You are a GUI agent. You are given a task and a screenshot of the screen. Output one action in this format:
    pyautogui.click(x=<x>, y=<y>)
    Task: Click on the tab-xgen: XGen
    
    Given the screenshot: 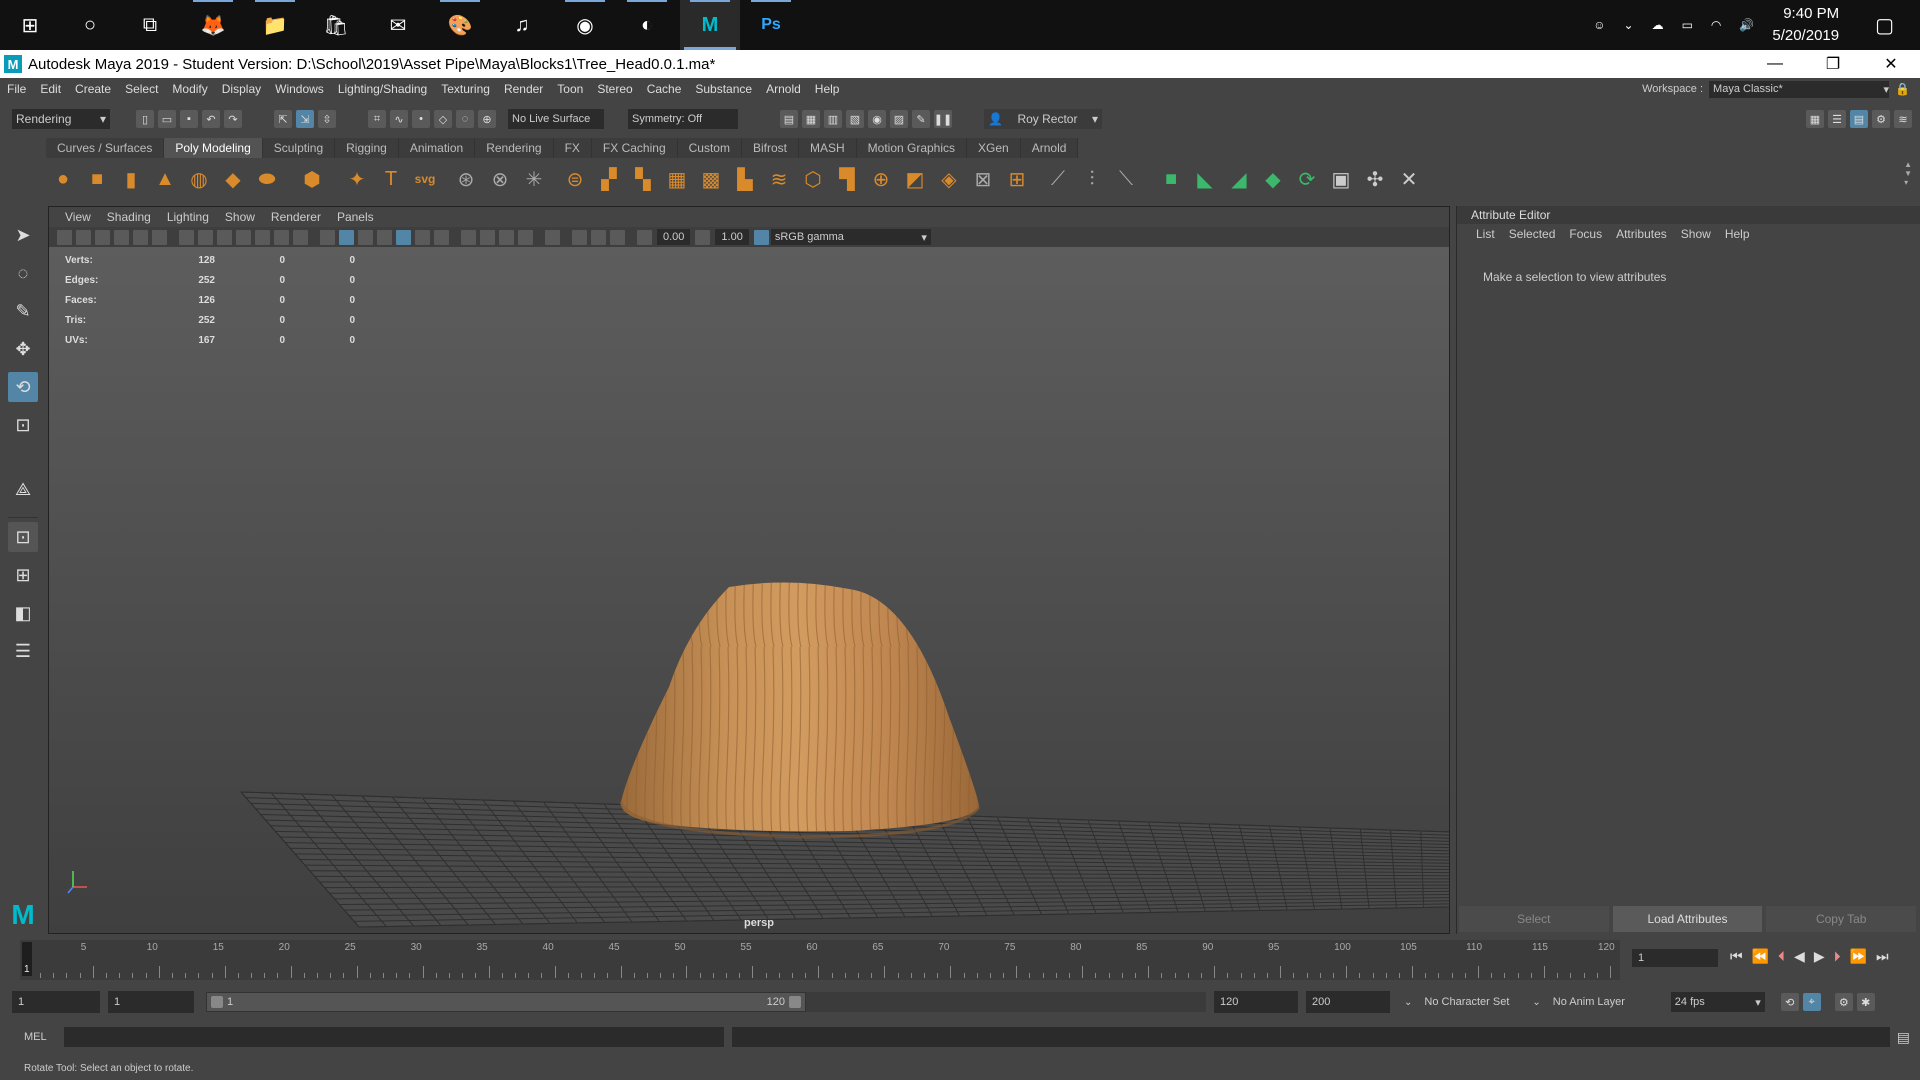 What is the action you would take?
    pyautogui.click(x=994, y=148)
    